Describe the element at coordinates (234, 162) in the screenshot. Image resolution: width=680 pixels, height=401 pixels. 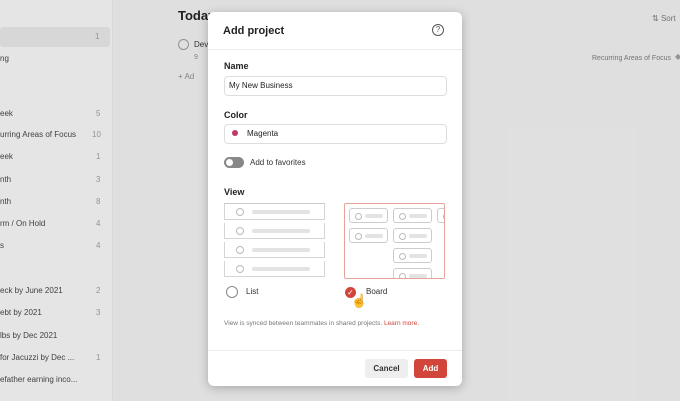
I see `favorites-toggle` at that location.